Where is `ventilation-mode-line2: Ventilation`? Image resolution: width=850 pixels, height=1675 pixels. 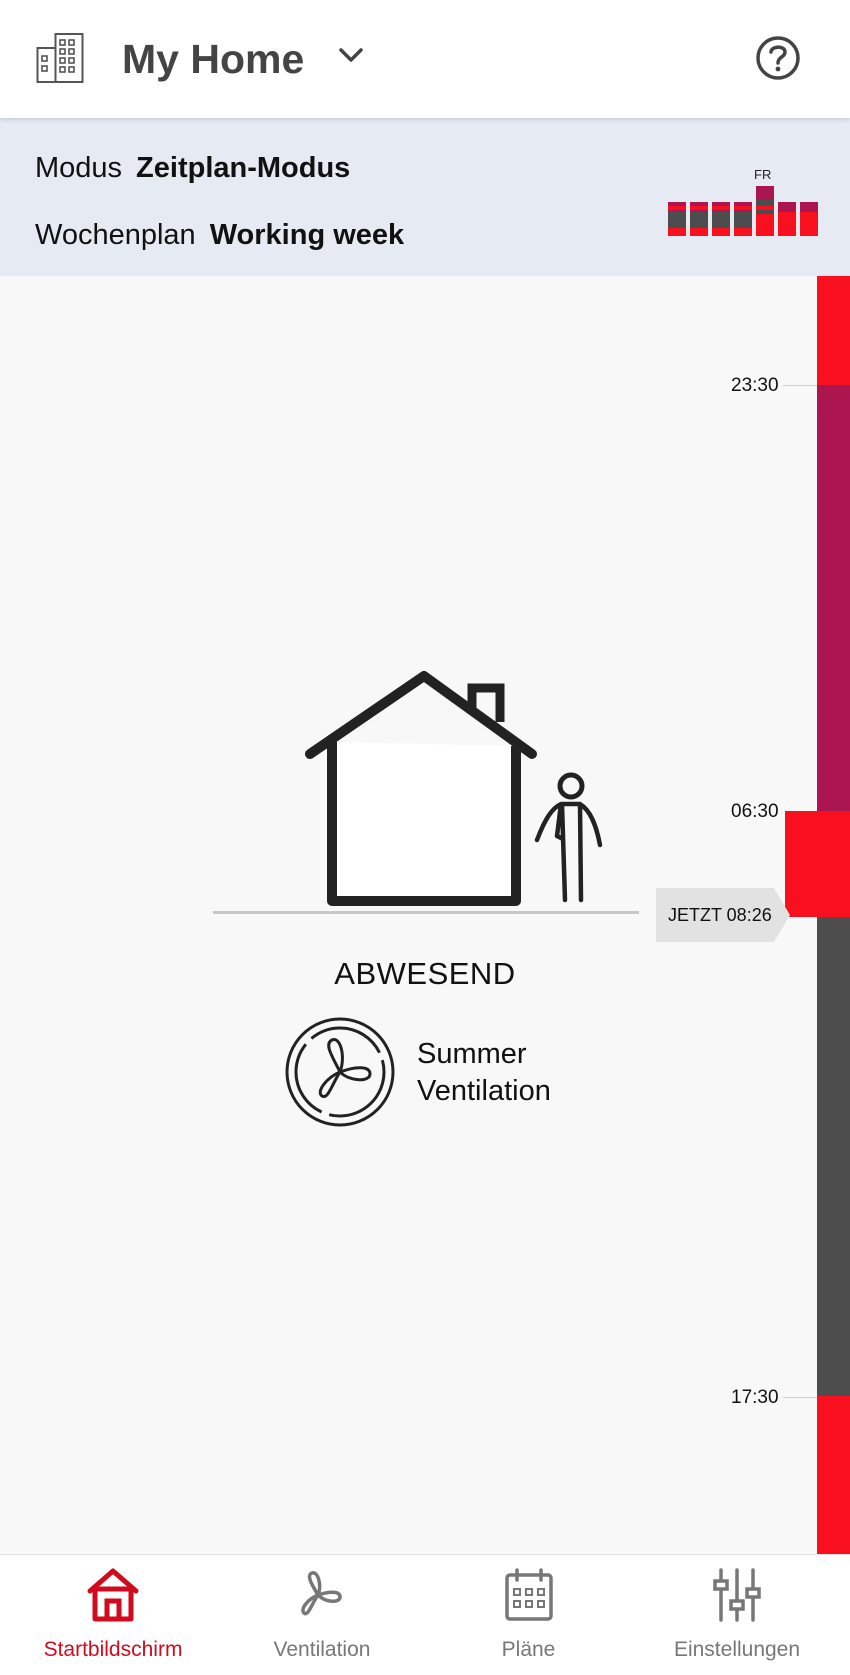 ventilation-mode-line2: Ventilation is located at coordinates (484, 1091).